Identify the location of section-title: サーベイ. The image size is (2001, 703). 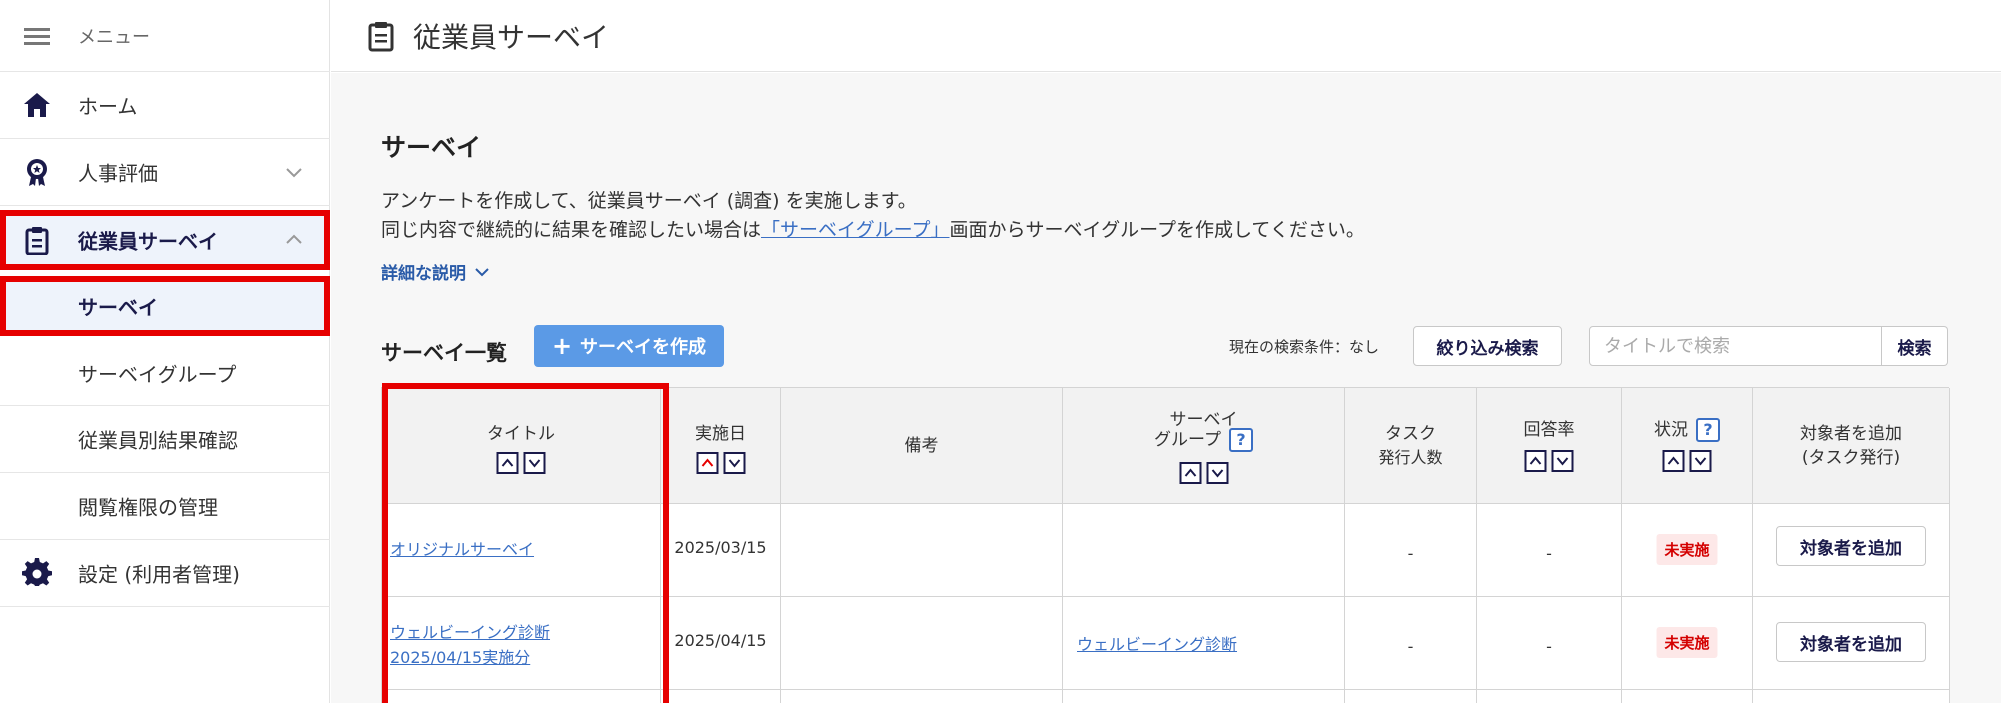
(431, 147).